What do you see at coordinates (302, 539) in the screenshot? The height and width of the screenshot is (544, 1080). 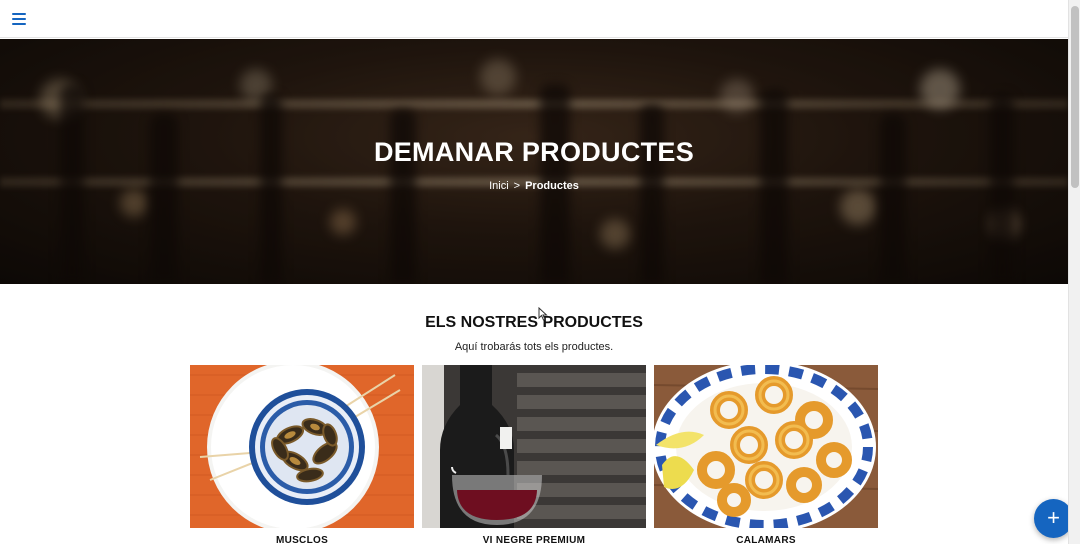 I see `product-name: MUSCLOS` at bounding box center [302, 539].